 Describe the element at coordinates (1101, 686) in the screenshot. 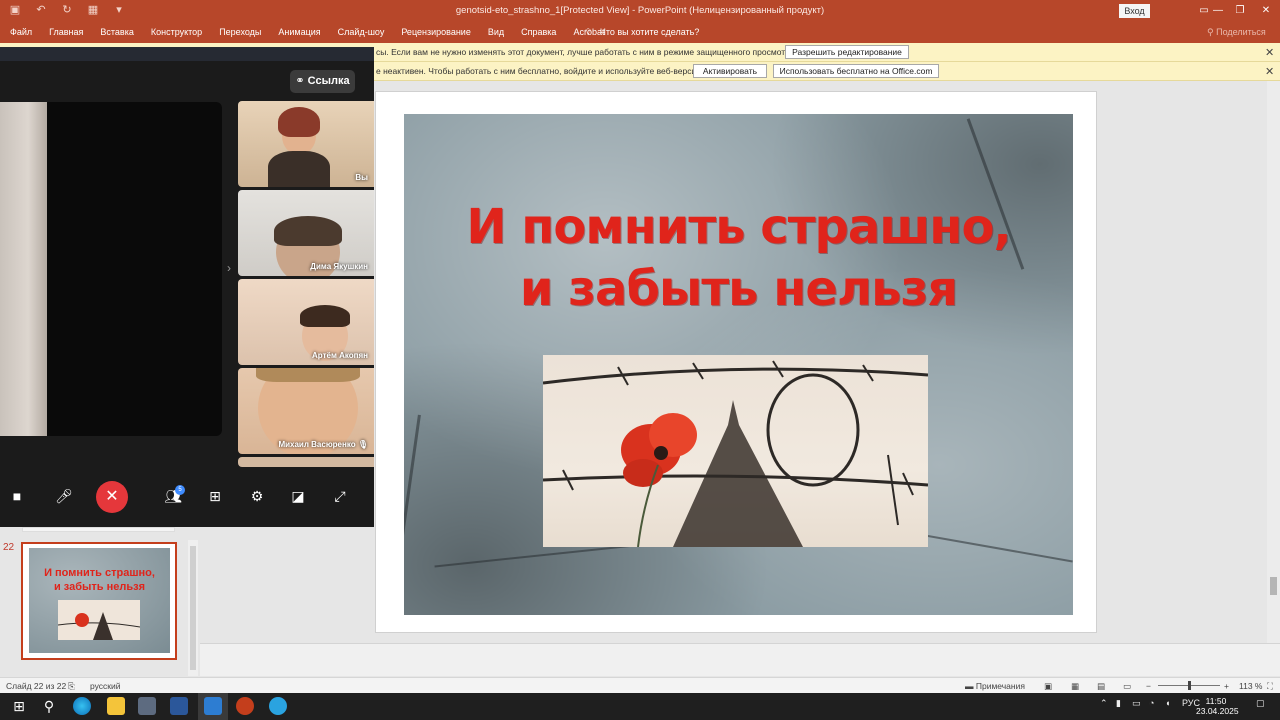

I see `reading-view-icon: ▤` at that location.